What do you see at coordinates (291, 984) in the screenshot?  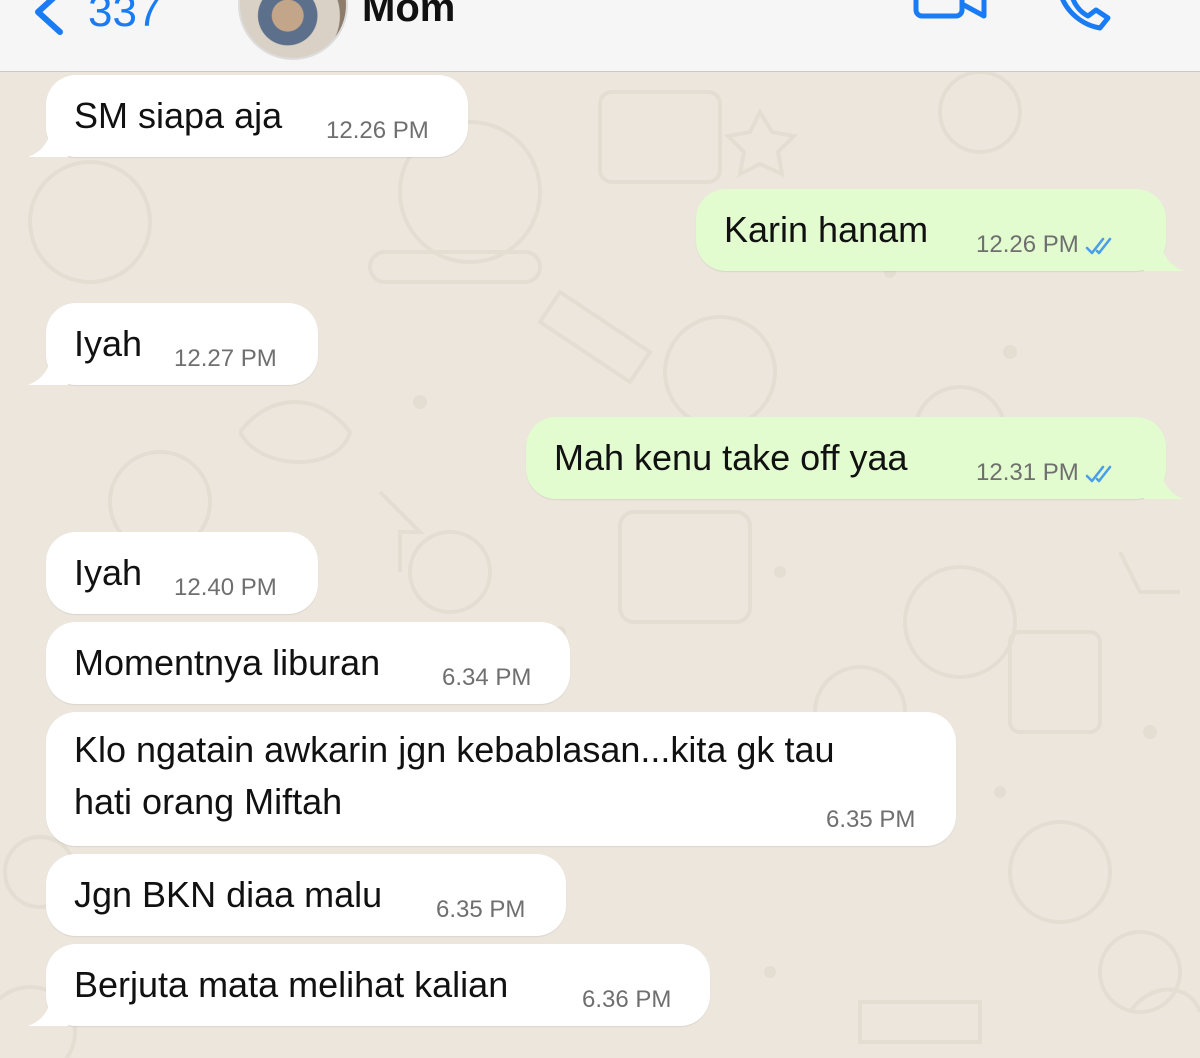 I see `message-text: Berjuta mata melihat kalian` at bounding box center [291, 984].